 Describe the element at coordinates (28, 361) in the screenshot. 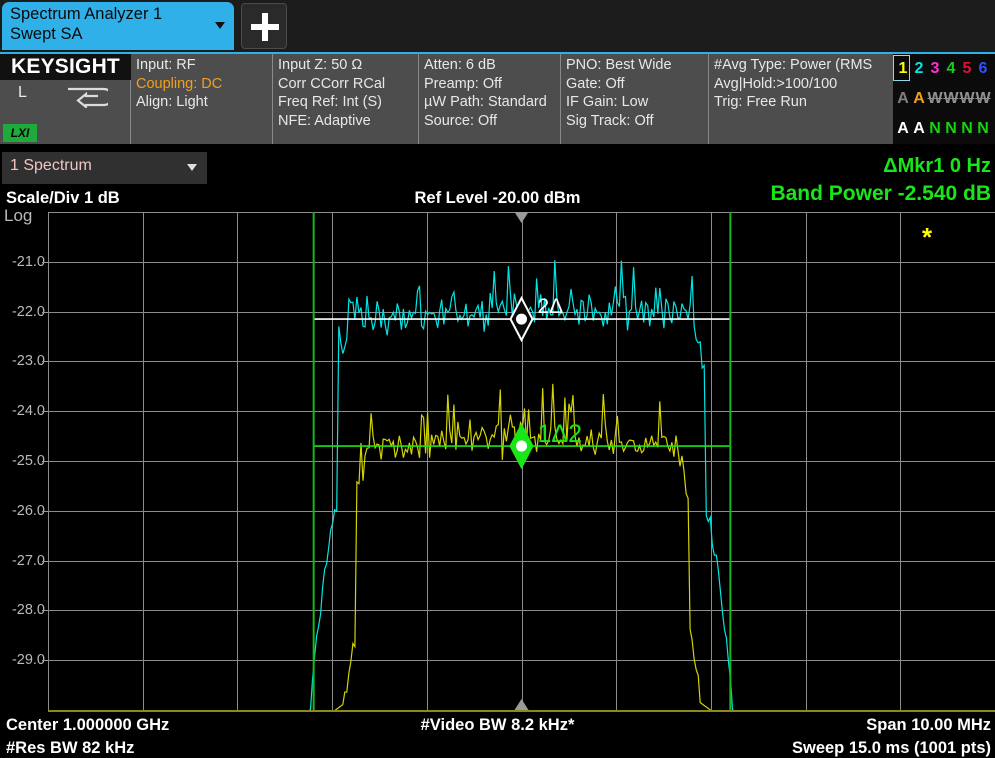

I see `y-axis-tick-label: -23.0` at that location.